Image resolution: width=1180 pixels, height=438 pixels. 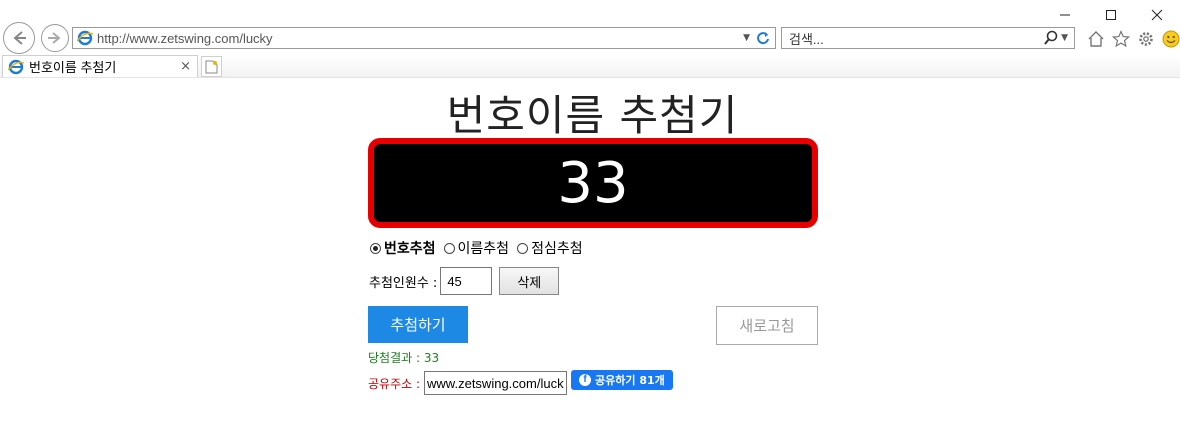 I want to click on facebook-icon: f, so click(x=585, y=380).